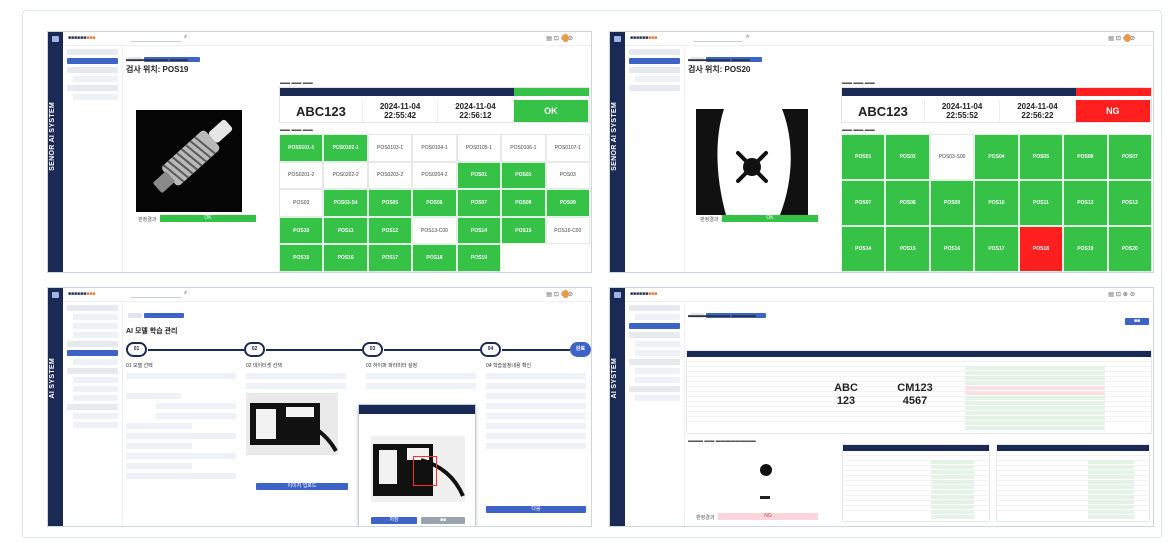 Image resolution: width=1174 pixels, height=543 pixels. Describe the element at coordinates (479, 148) in the screenshot. I see `grid-cell-pos0105-1: POS0105-1` at that location.